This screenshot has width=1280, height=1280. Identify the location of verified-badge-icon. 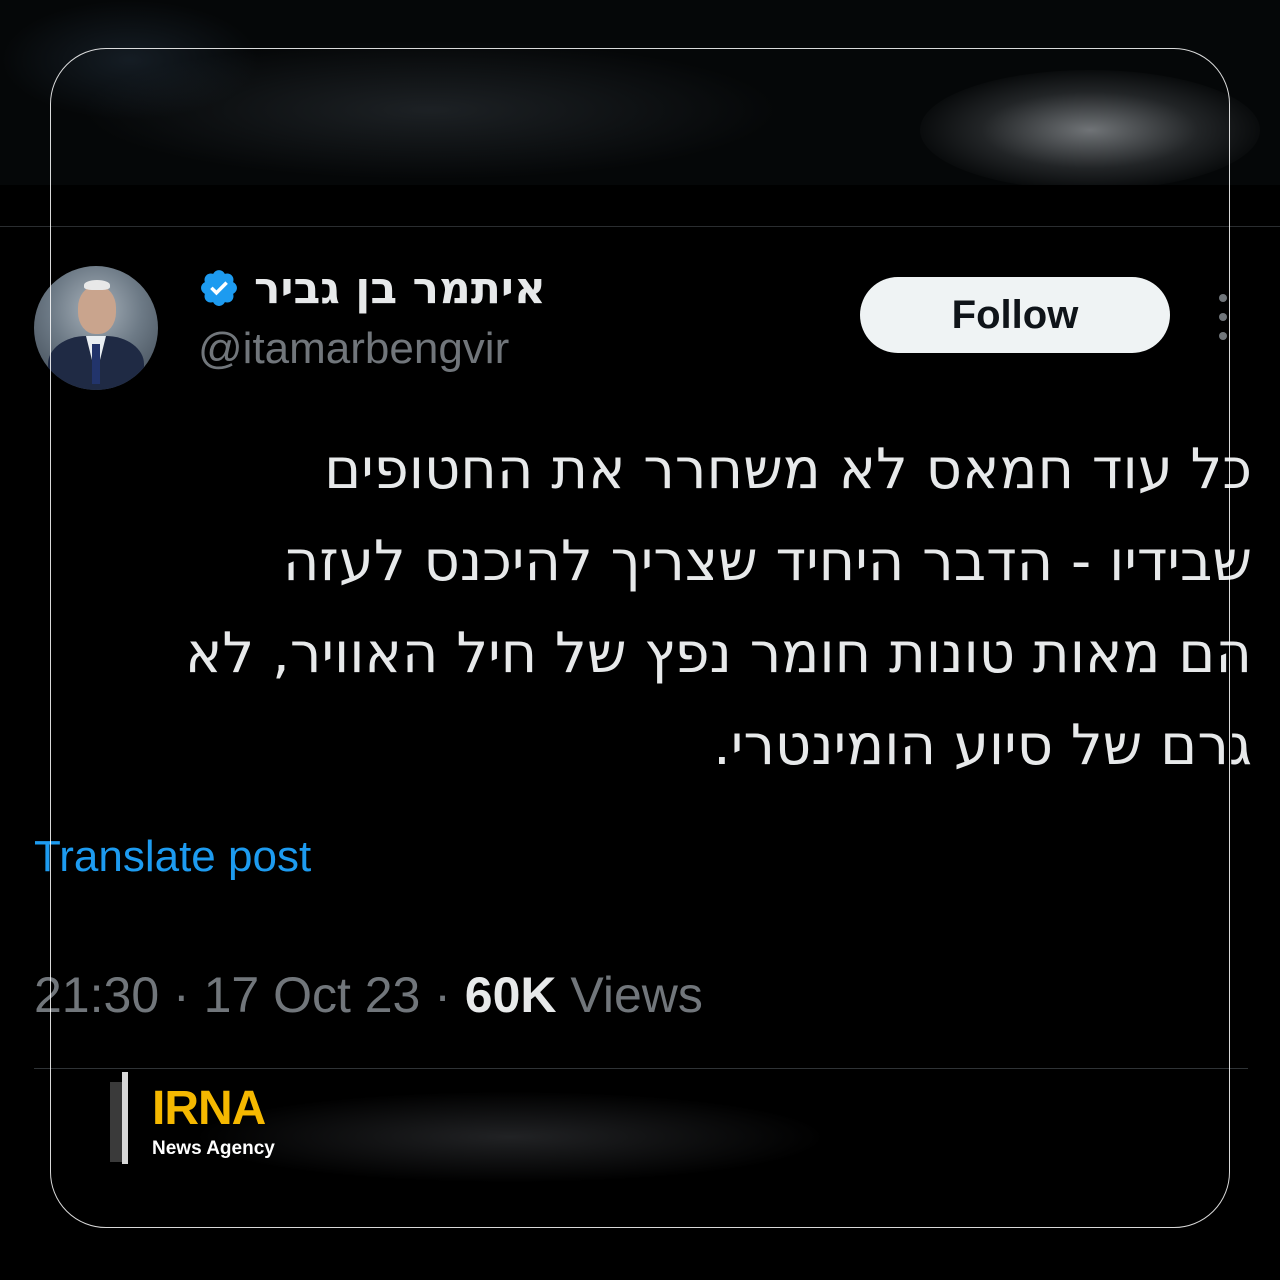
(219, 288).